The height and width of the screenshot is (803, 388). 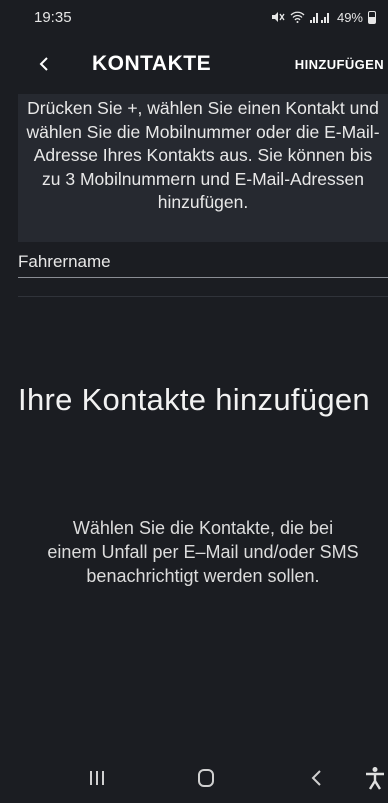 I want to click on battery-icon, so click(x=372, y=17).